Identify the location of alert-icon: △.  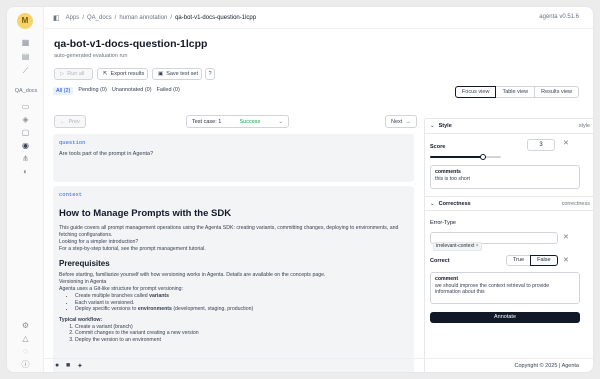
(25, 338).